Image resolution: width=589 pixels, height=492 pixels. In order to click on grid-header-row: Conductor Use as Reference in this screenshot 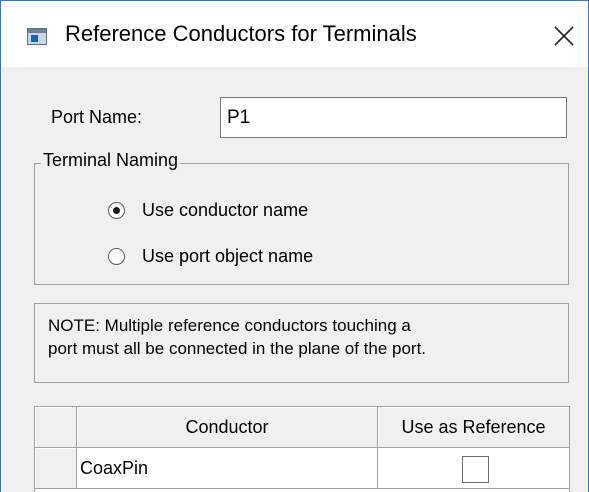, I will do `click(302, 427)`.